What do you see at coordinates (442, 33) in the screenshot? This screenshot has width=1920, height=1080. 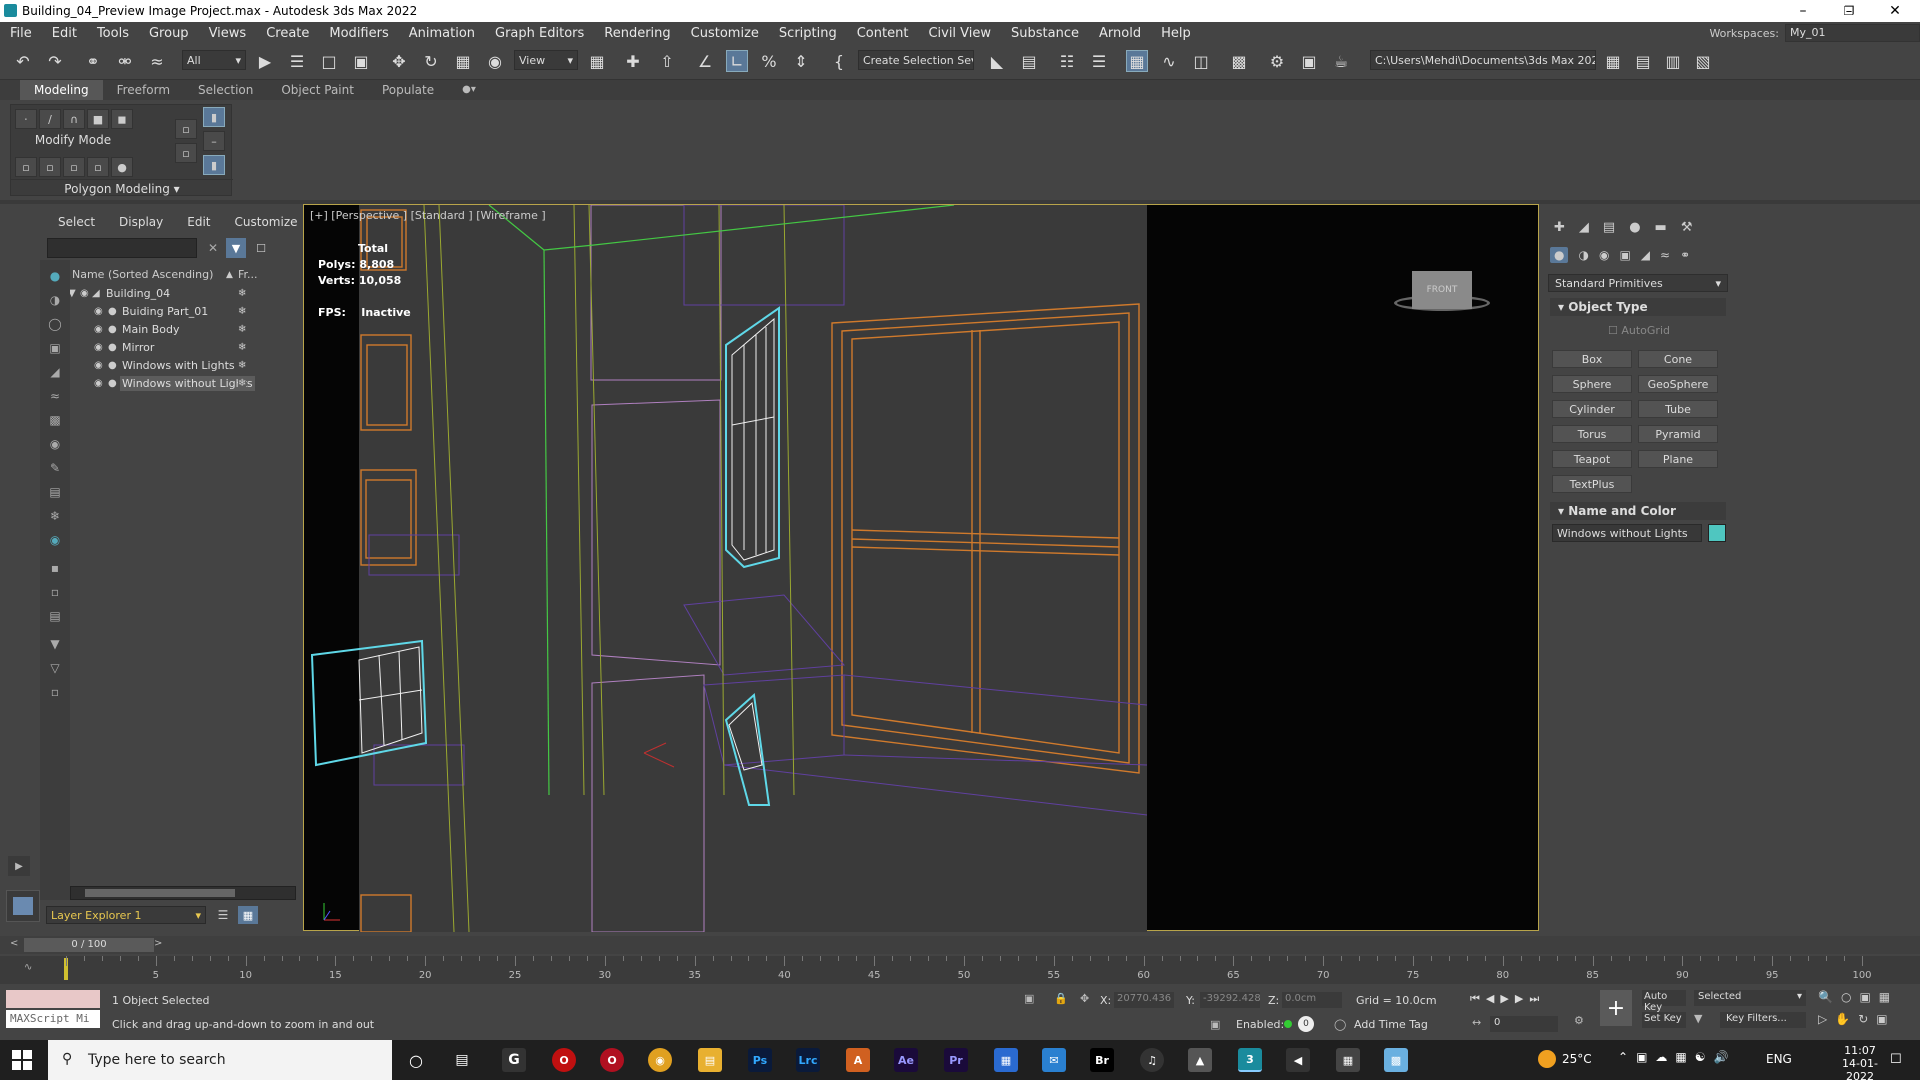 I see `menu-animation: Animation` at bounding box center [442, 33].